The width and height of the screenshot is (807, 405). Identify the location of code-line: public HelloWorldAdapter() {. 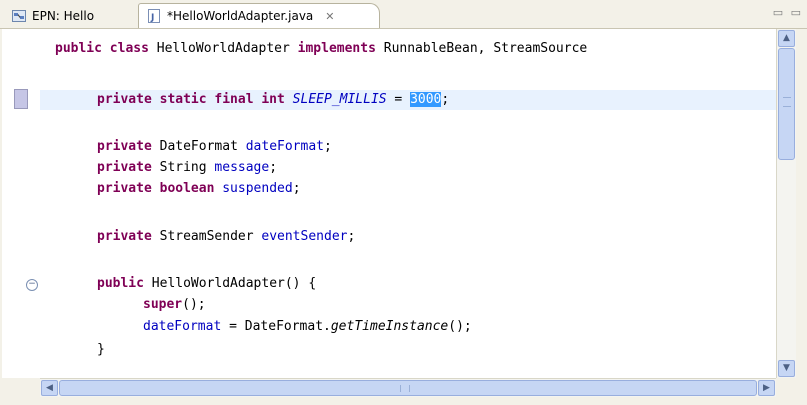
(207, 283).